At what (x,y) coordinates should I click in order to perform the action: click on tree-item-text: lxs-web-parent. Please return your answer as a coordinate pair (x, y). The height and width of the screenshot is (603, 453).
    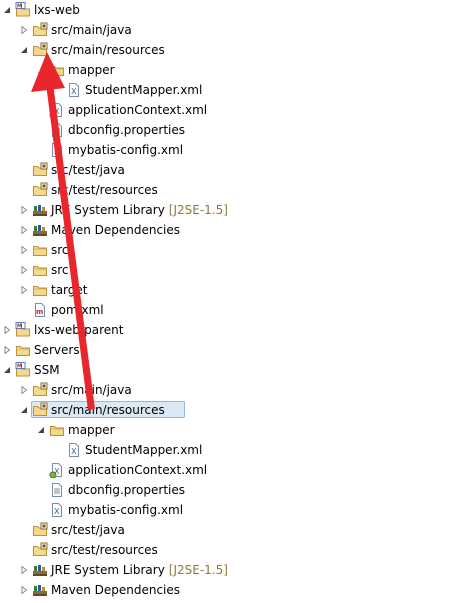
    Looking at the image, I should click on (79, 330).